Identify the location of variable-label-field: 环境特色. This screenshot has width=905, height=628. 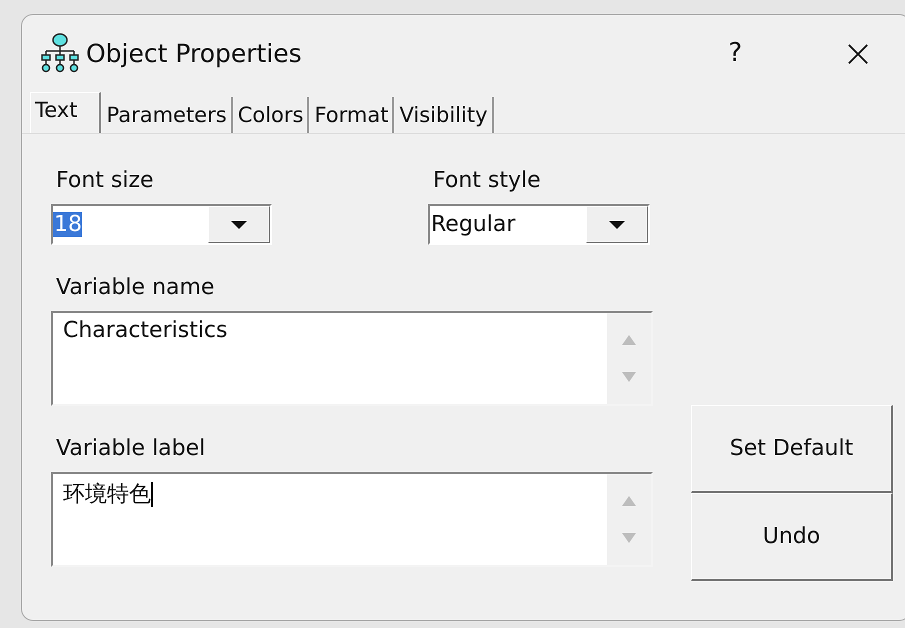
(352, 519).